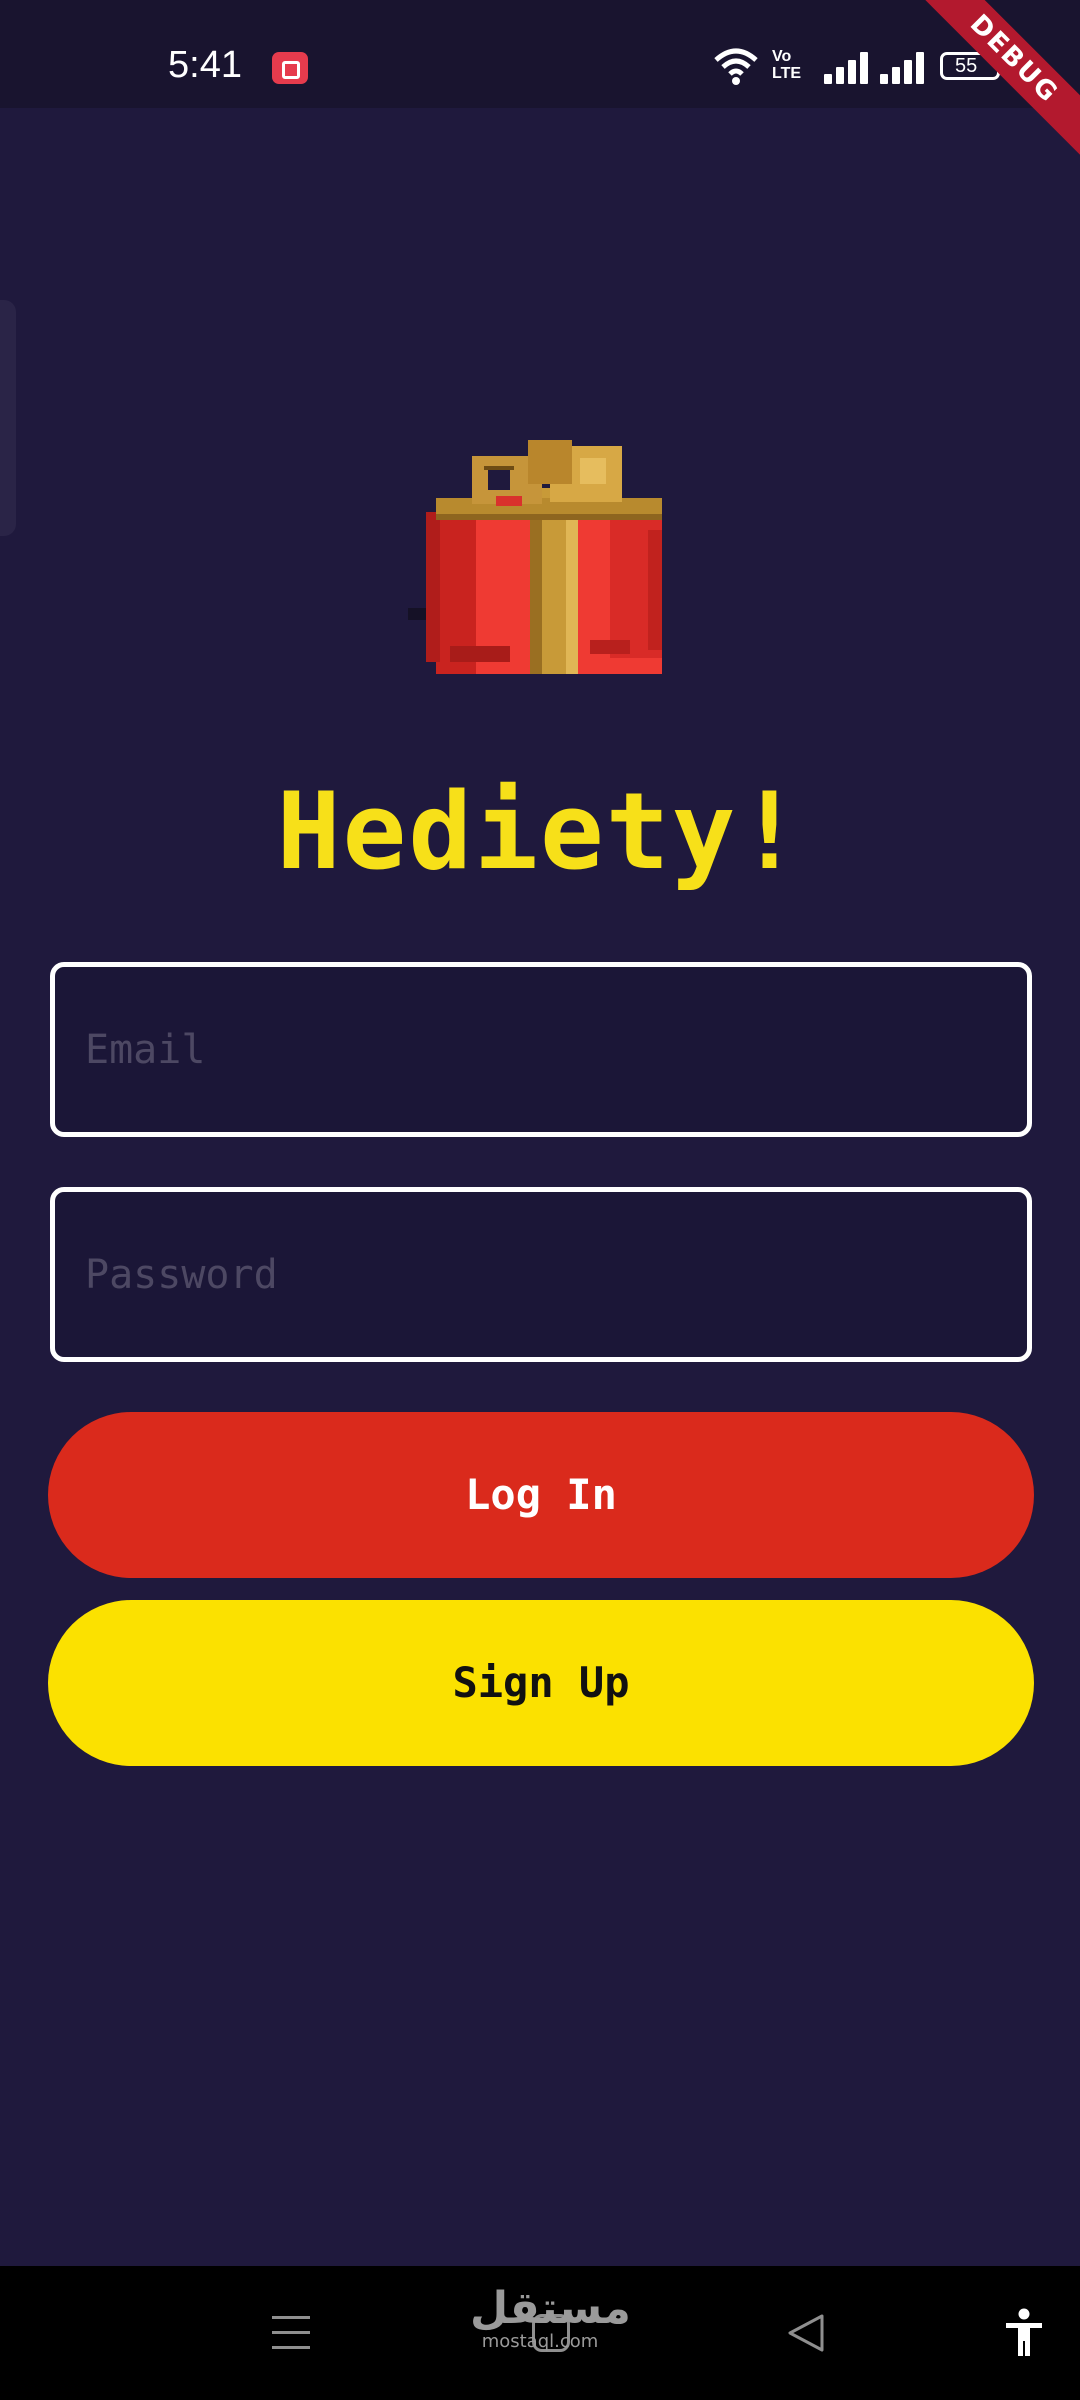  Describe the element at coordinates (993, 83) in the screenshot. I see `debug-banner: DEBUG` at that location.